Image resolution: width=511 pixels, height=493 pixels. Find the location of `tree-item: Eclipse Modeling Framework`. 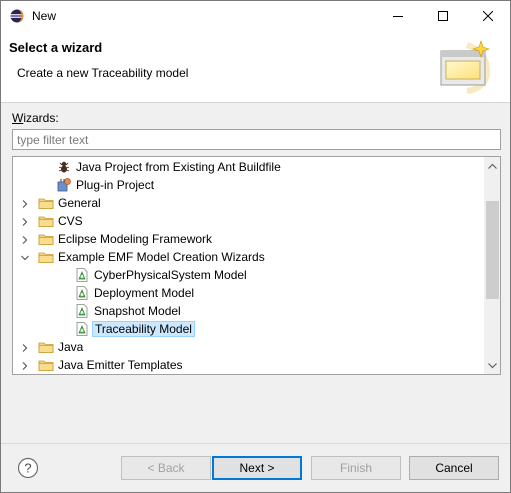

tree-item: Eclipse Modeling Framework is located at coordinates (248, 239).